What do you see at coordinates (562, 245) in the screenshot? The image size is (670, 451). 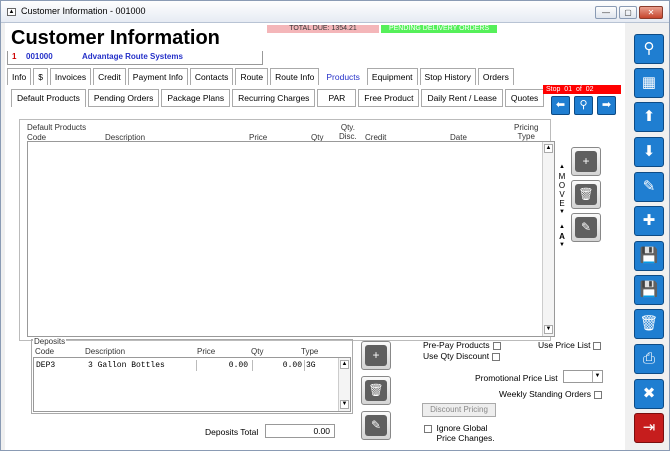 I see `sort-down-arrow: ▼` at bounding box center [562, 245].